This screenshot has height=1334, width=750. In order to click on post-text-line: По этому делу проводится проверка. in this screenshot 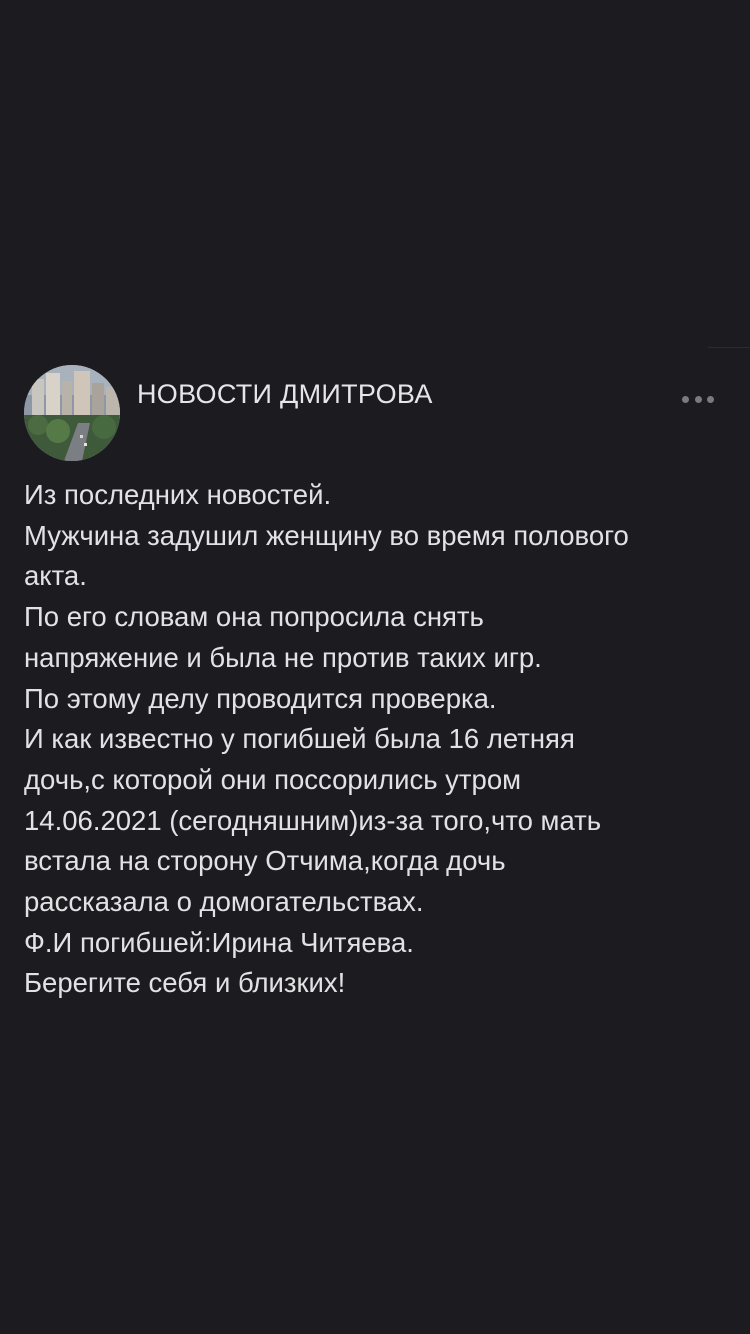, I will do `click(260, 698)`.